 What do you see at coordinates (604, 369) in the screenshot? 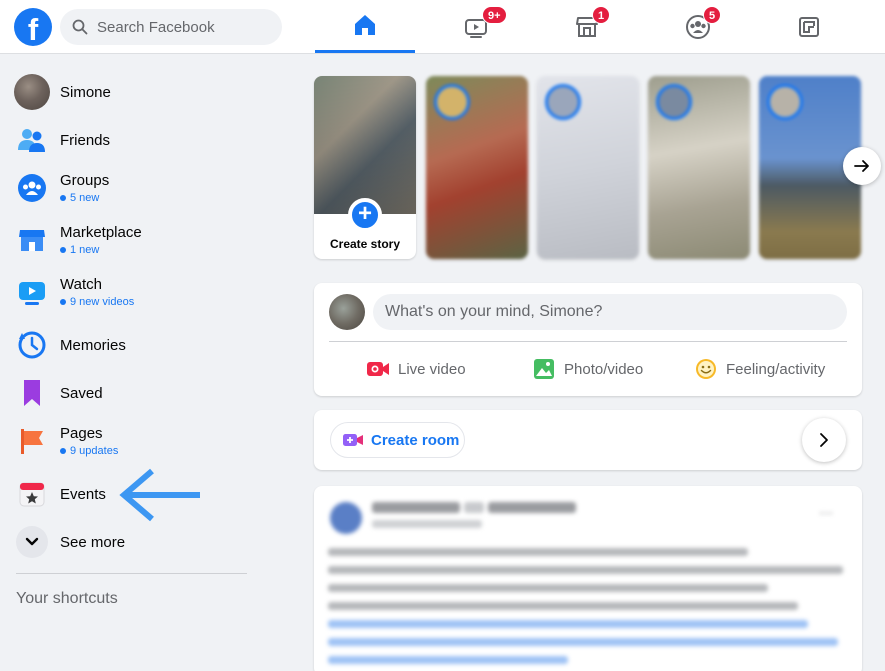
I see `photo-video-label: Photo/video` at bounding box center [604, 369].